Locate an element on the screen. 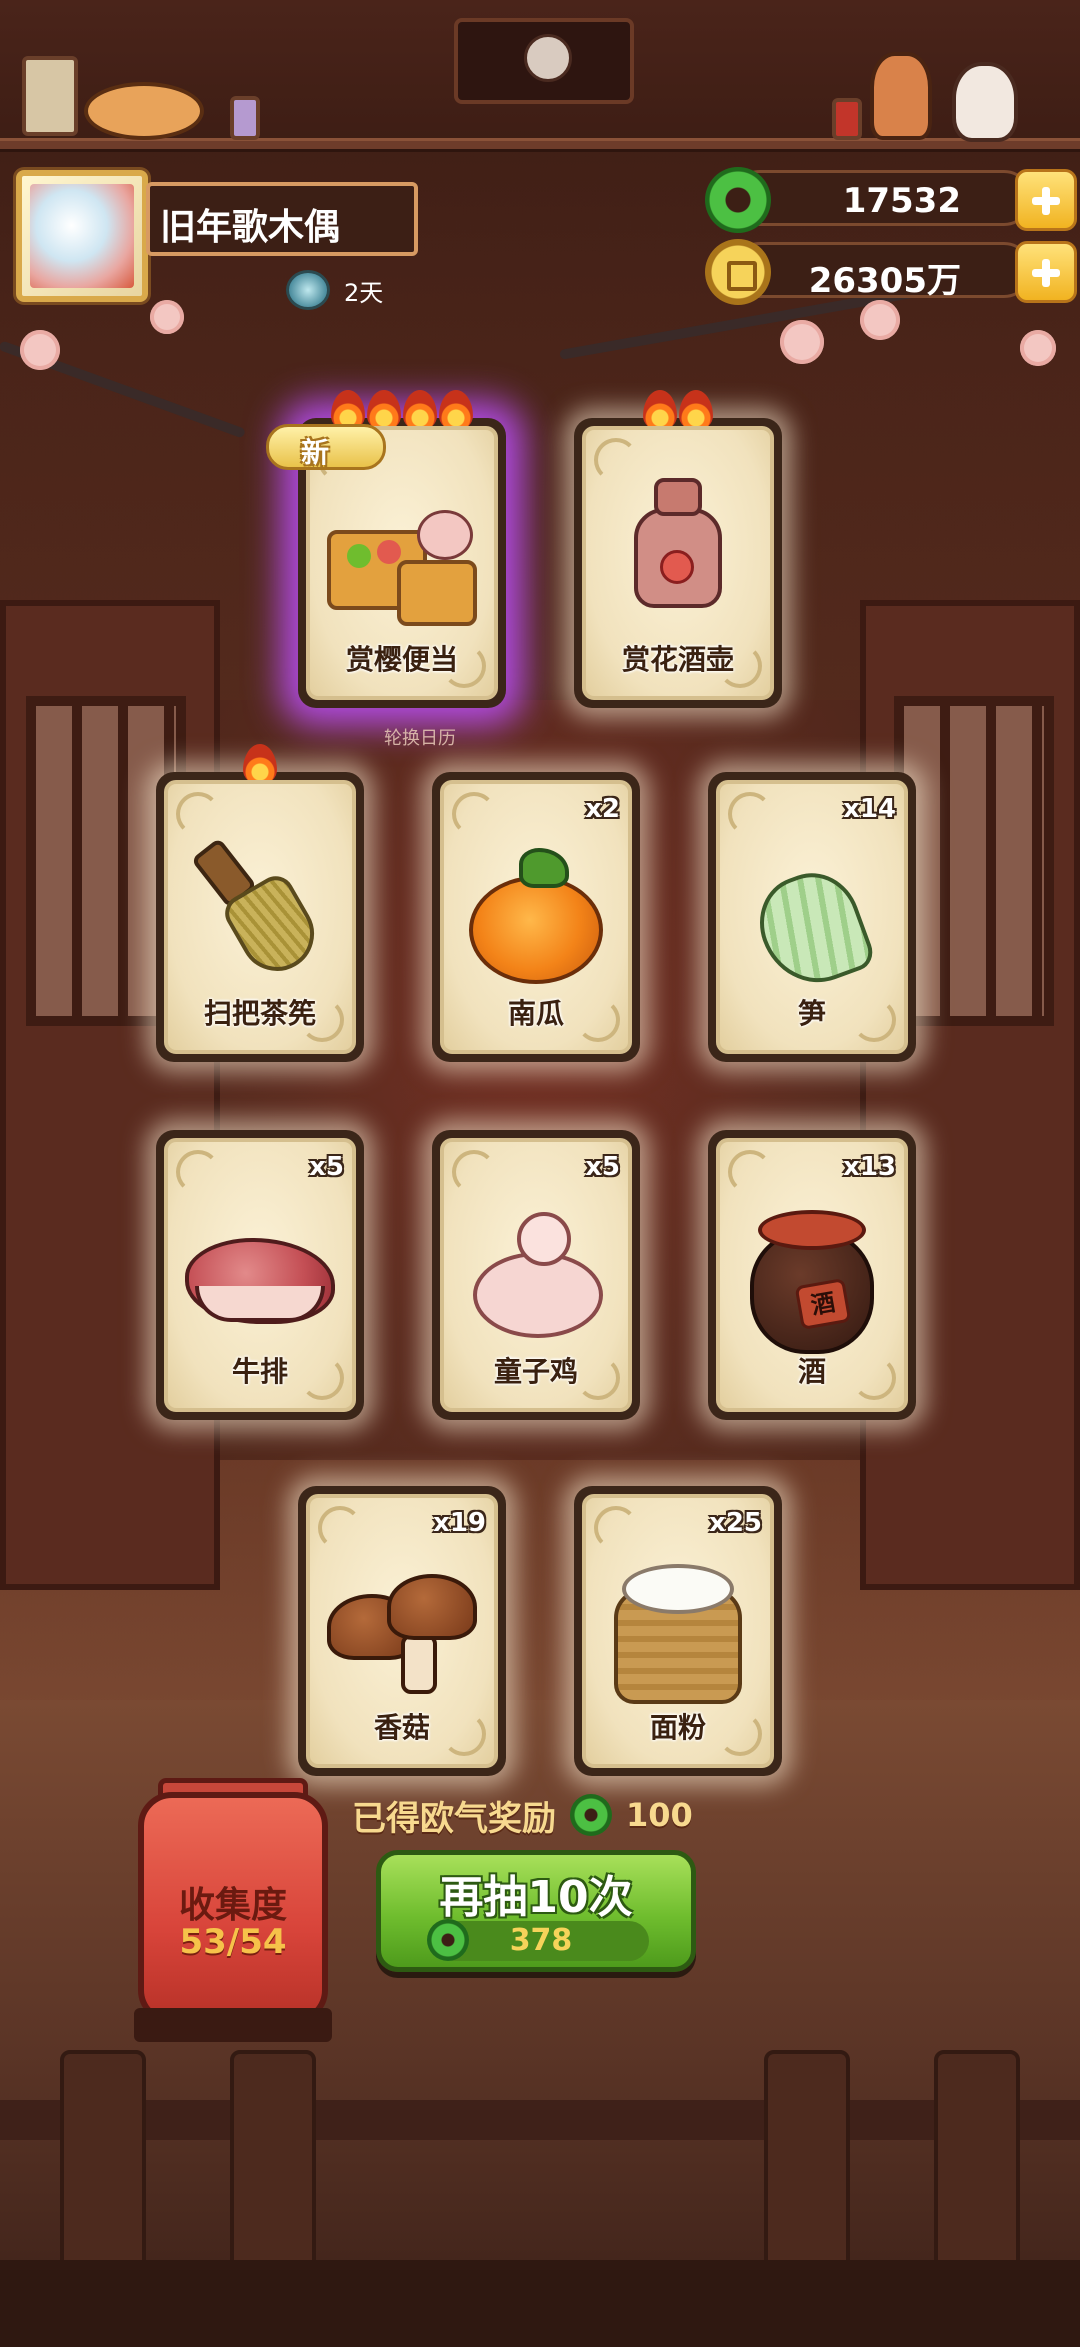 The image size is (1080, 2347). draw-button-label: 再抽10次 is located at coordinates (536, 1897).